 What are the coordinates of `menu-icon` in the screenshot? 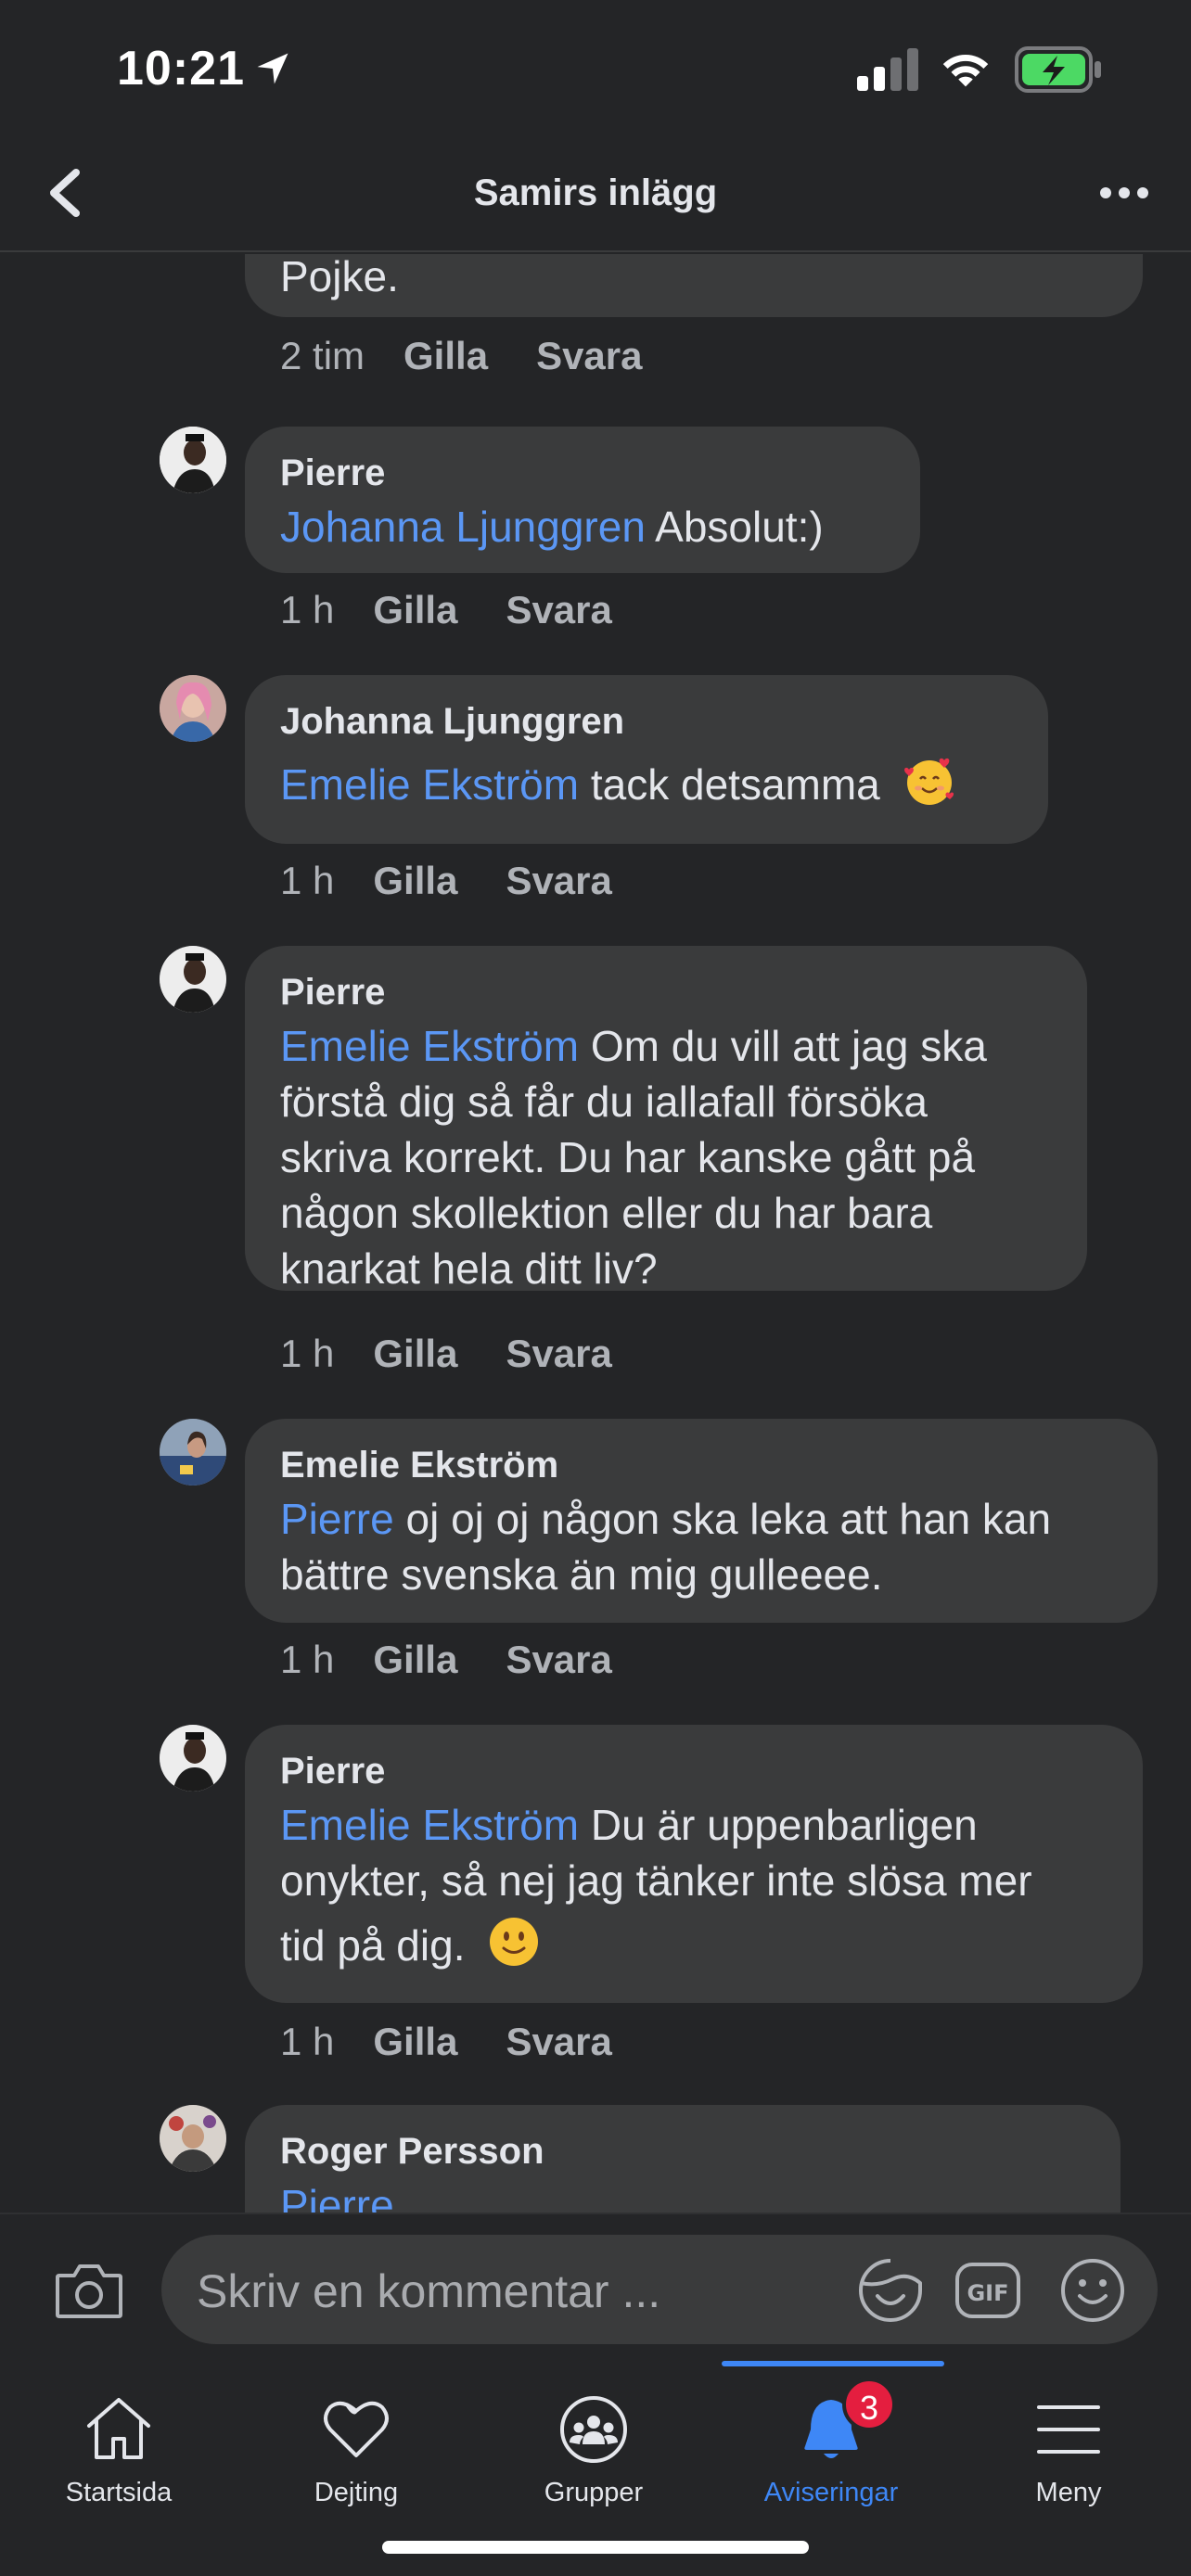 It's located at (1068, 2430).